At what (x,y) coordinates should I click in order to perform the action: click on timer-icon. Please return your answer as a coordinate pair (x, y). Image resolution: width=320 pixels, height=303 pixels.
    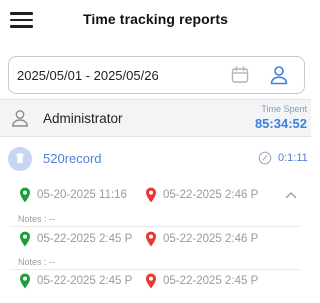
    Looking at the image, I should click on (265, 158).